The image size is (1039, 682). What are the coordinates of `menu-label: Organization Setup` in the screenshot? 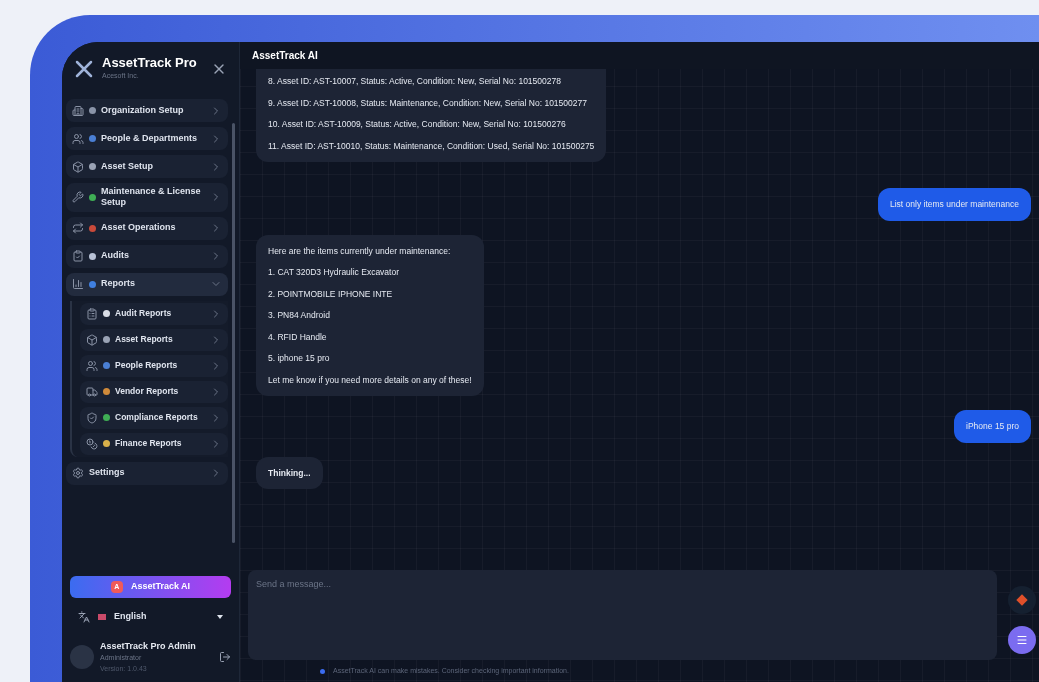 It's located at (143, 110).